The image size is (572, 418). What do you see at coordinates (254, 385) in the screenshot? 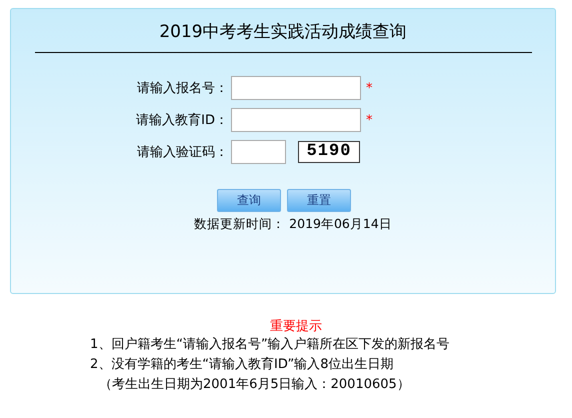
I see `notice-text: （考生出生日期为2001年6月5日输入：20010605）` at bounding box center [254, 385].